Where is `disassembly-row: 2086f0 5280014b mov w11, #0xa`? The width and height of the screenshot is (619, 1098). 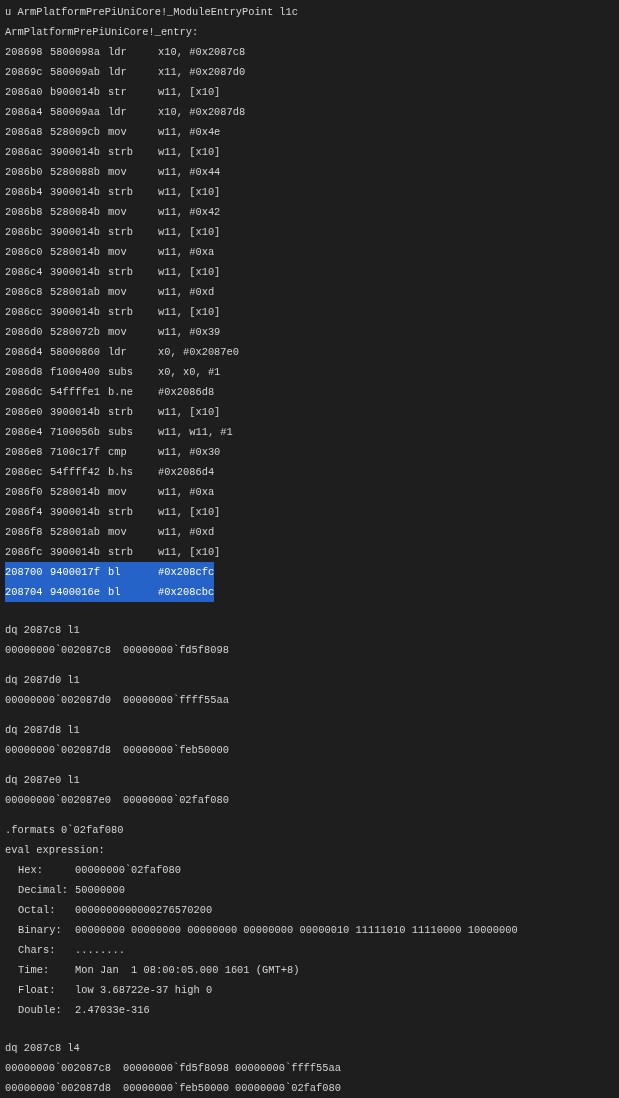
disassembly-row: 2086f0 5280014b mov w11, #0xa is located at coordinates (110, 492).